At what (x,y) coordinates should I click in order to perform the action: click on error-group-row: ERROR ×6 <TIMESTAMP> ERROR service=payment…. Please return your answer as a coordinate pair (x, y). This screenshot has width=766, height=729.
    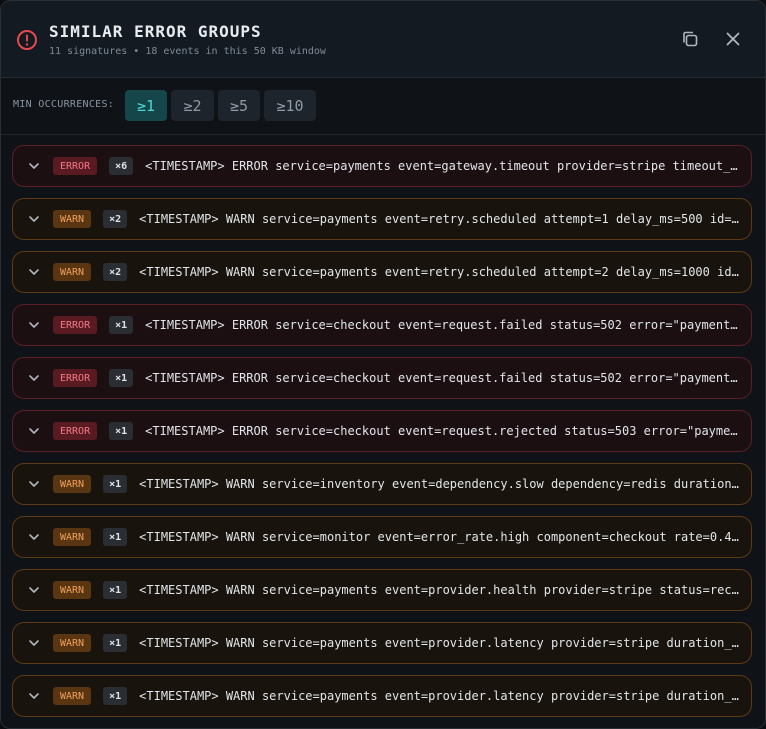
    Looking at the image, I should click on (382, 166).